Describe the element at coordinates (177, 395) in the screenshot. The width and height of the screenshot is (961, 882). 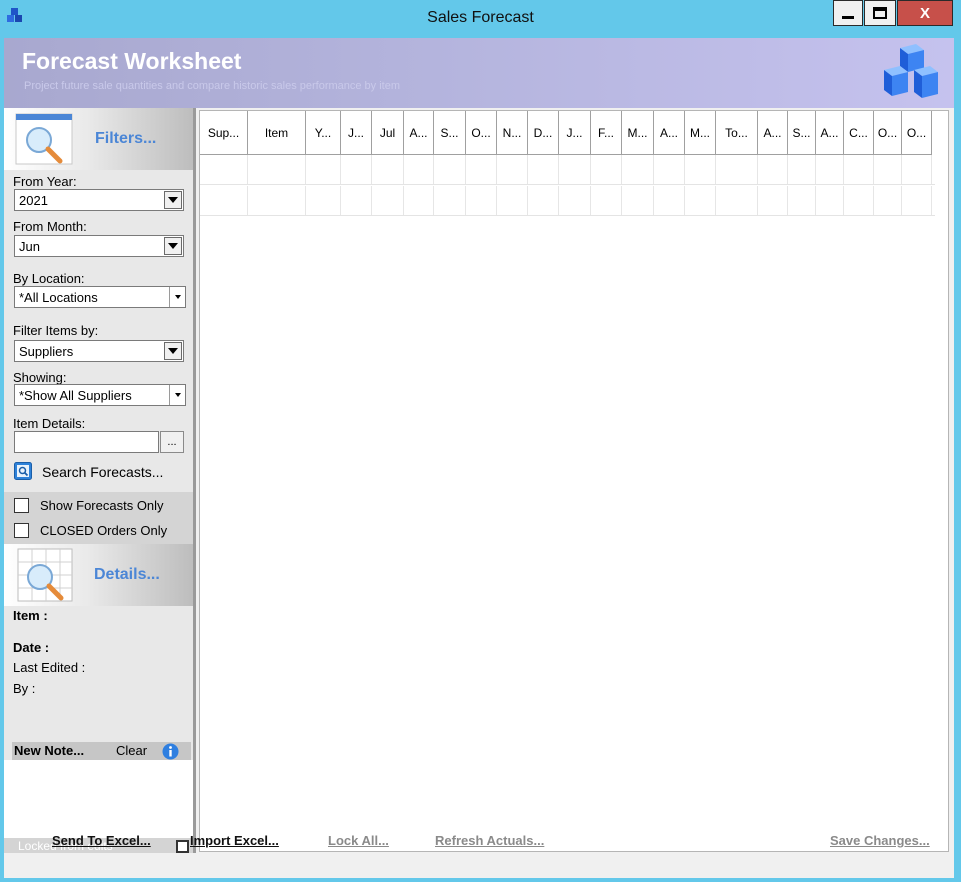
I see `showing-dropdown-button` at that location.